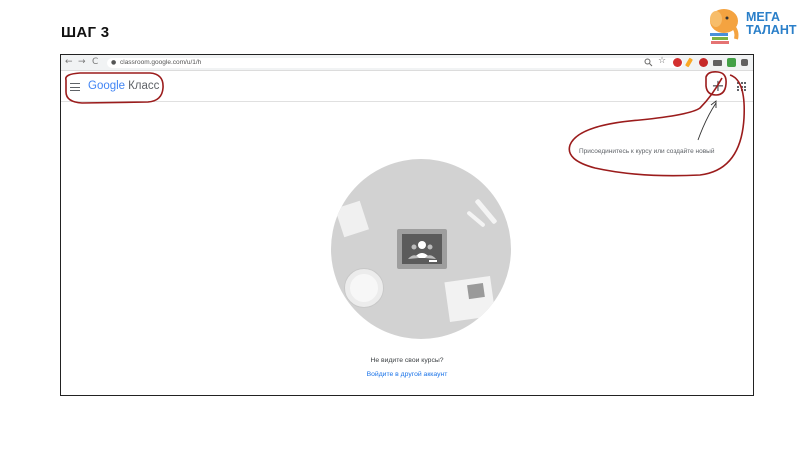  I want to click on switch-account-link: Войдите в другой аккаунт, so click(407, 374).